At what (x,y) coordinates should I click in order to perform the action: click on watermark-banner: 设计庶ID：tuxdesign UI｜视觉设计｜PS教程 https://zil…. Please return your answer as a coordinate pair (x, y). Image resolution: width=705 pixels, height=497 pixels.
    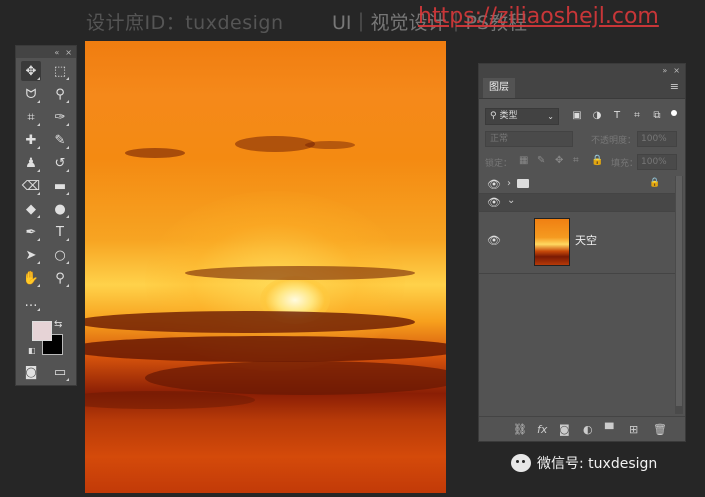
    Looking at the image, I should click on (352, 20).